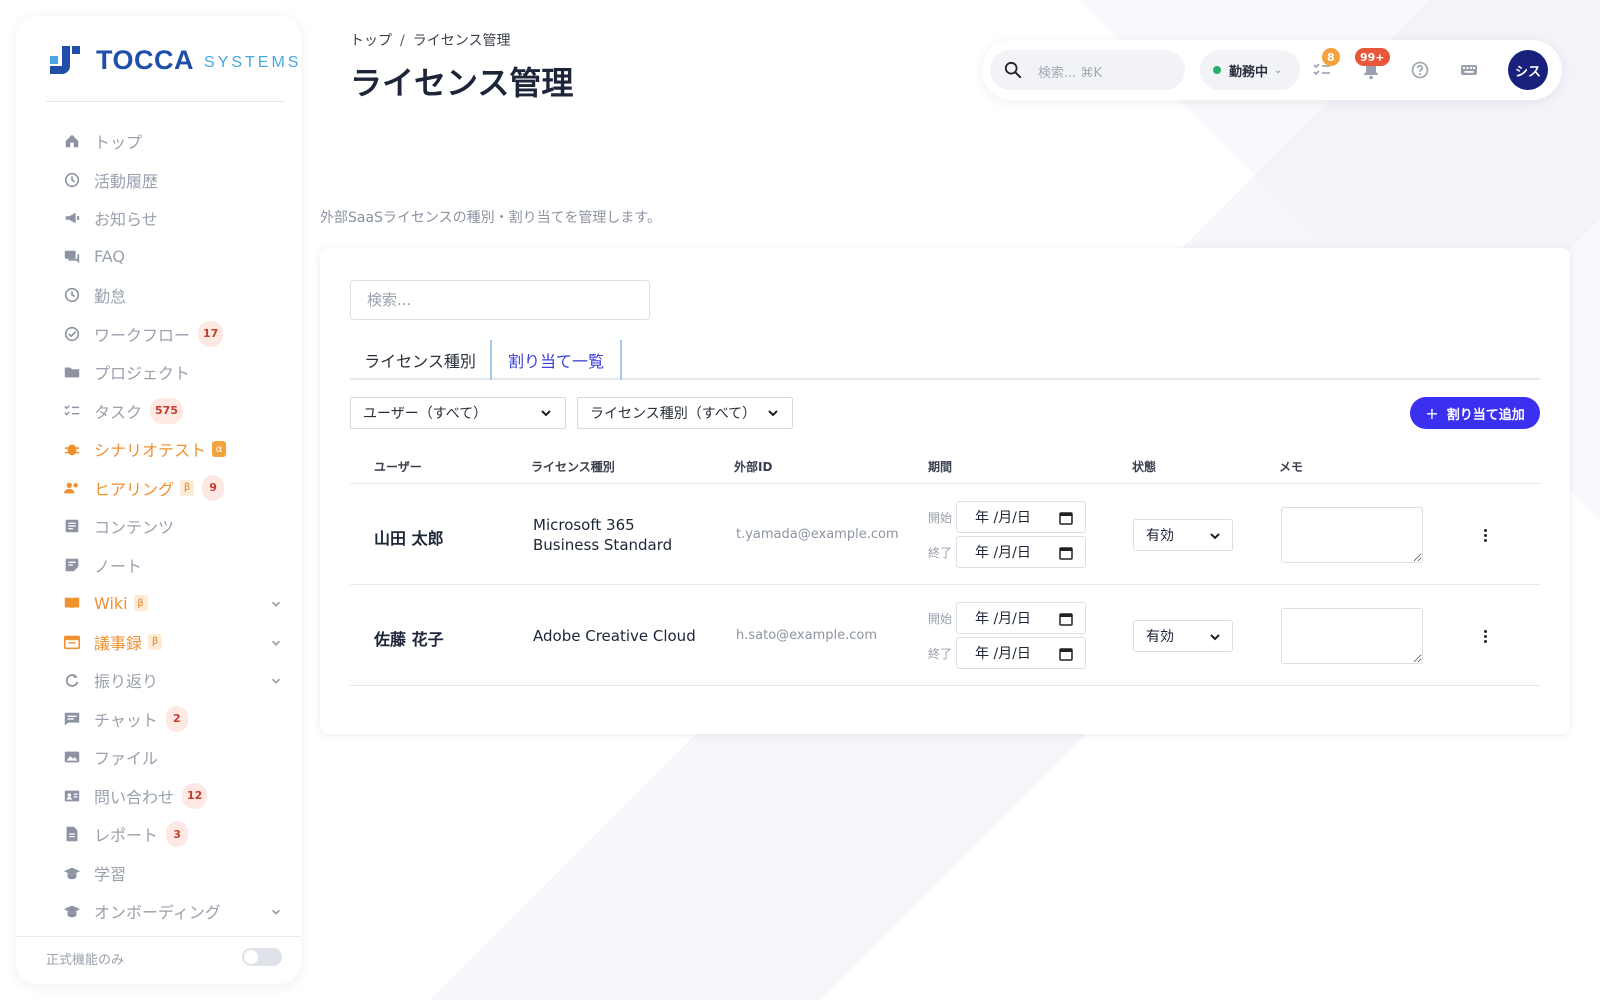 Image resolution: width=1600 pixels, height=1000 pixels. I want to click on sidebar-item-megaphone: お知らせ, so click(166, 218).